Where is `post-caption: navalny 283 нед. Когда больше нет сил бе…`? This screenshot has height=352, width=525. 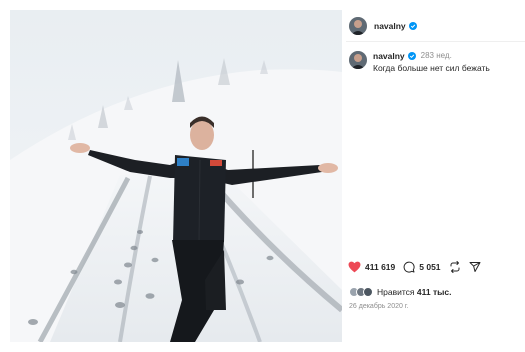
post-caption: navalny 283 нед. Когда больше нет сил бе… is located at coordinates (437, 62).